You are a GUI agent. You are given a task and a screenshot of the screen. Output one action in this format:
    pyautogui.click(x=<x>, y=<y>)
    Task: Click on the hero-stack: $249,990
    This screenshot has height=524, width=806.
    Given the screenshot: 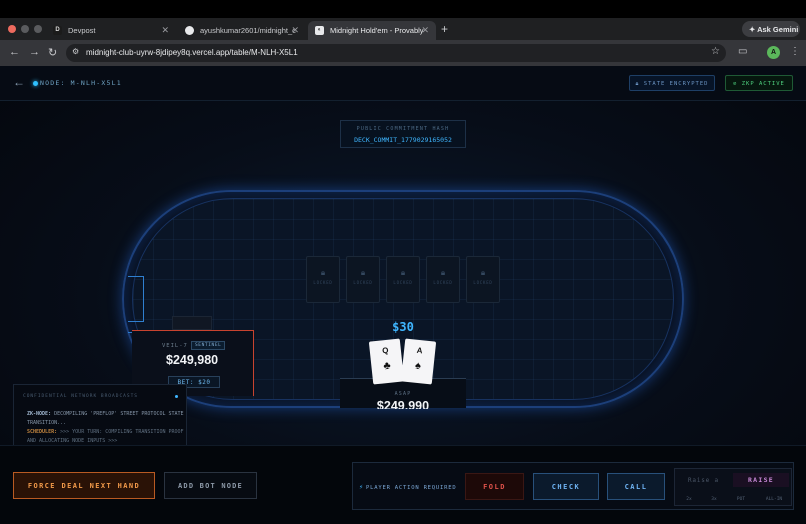 What is the action you would take?
    pyautogui.click(x=403, y=404)
    